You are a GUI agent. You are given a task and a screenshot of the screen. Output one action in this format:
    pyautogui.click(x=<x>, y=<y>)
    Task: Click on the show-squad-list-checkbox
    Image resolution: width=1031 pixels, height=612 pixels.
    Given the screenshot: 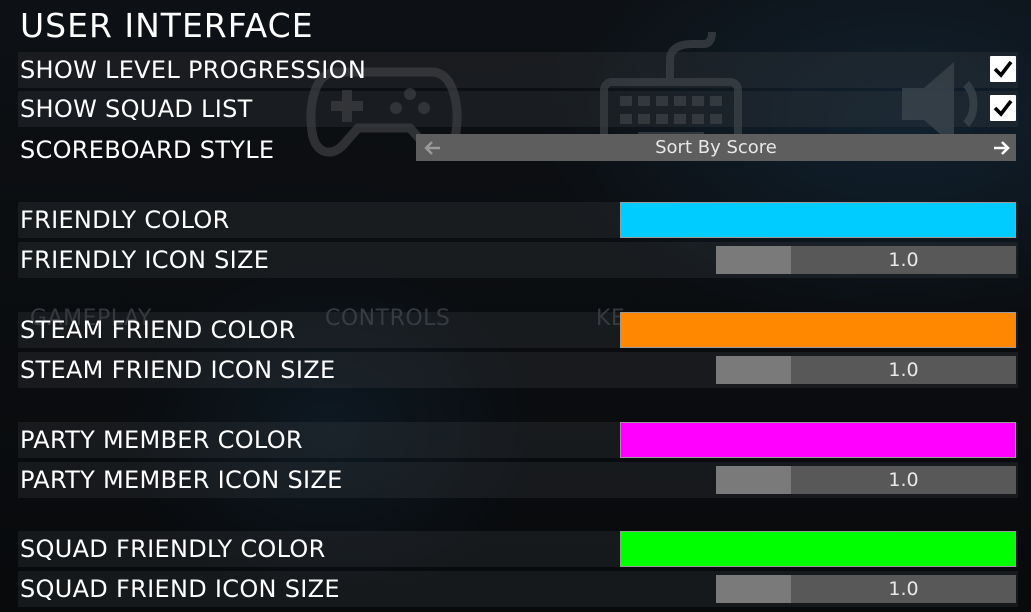 What is the action you would take?
    pyautogui.click(x=1003, y=108)
    